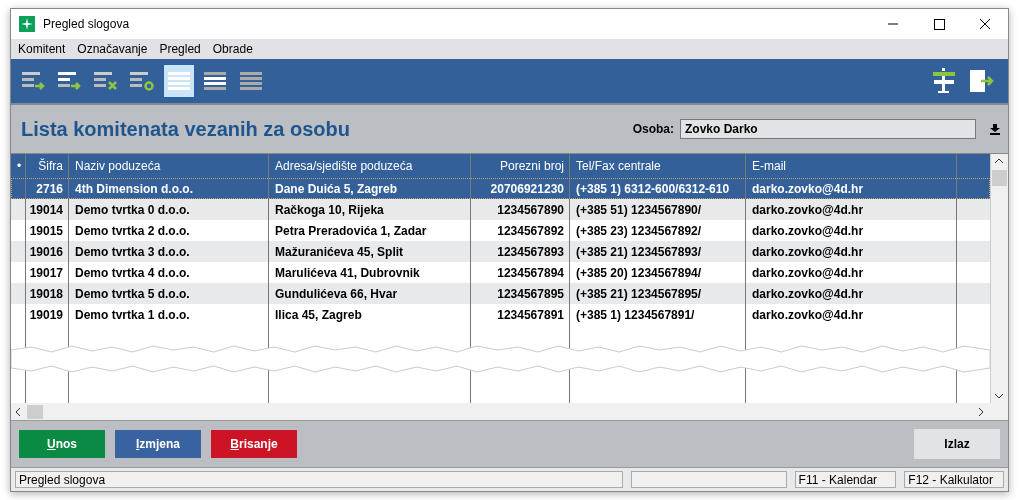 The width and height of the screenshot is (1019, 500). Describe the element at coordinates (983, 81) in the screenshot. I see `exit-door-icon` at that location.